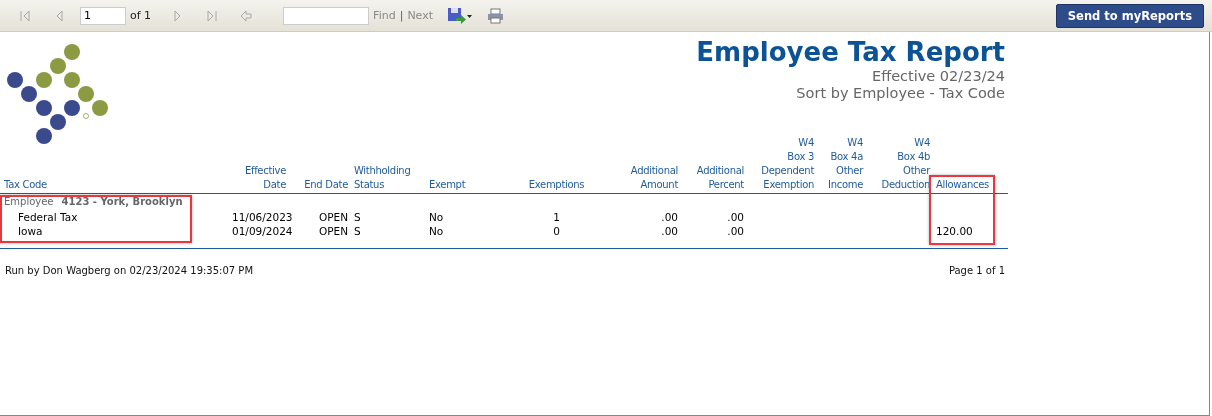 This screenshot has height=416, width=1212. Describe the element at coordinates (29, 202) in the screenshot. I see `group-label: Employee` at that location.